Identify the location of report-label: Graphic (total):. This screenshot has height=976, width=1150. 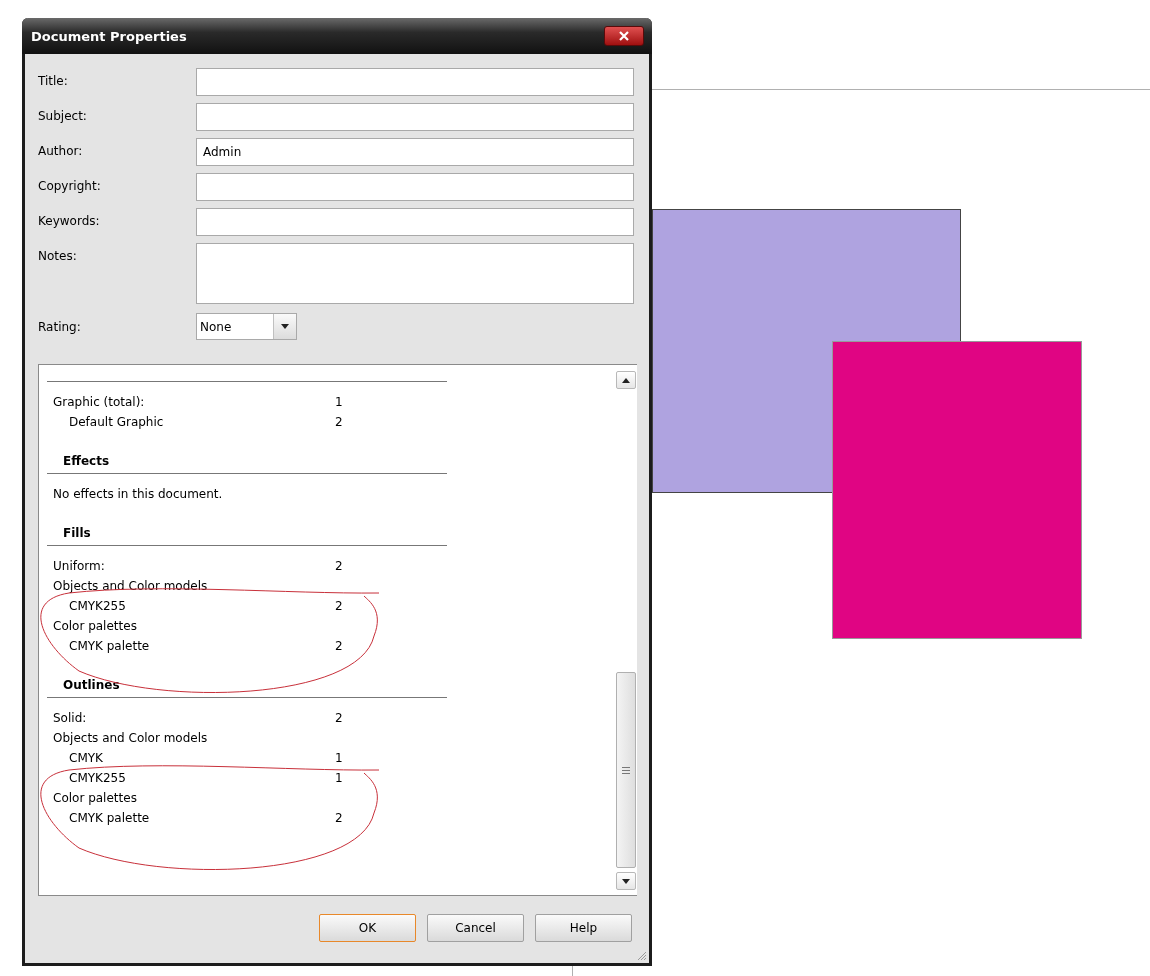
(99, 402).